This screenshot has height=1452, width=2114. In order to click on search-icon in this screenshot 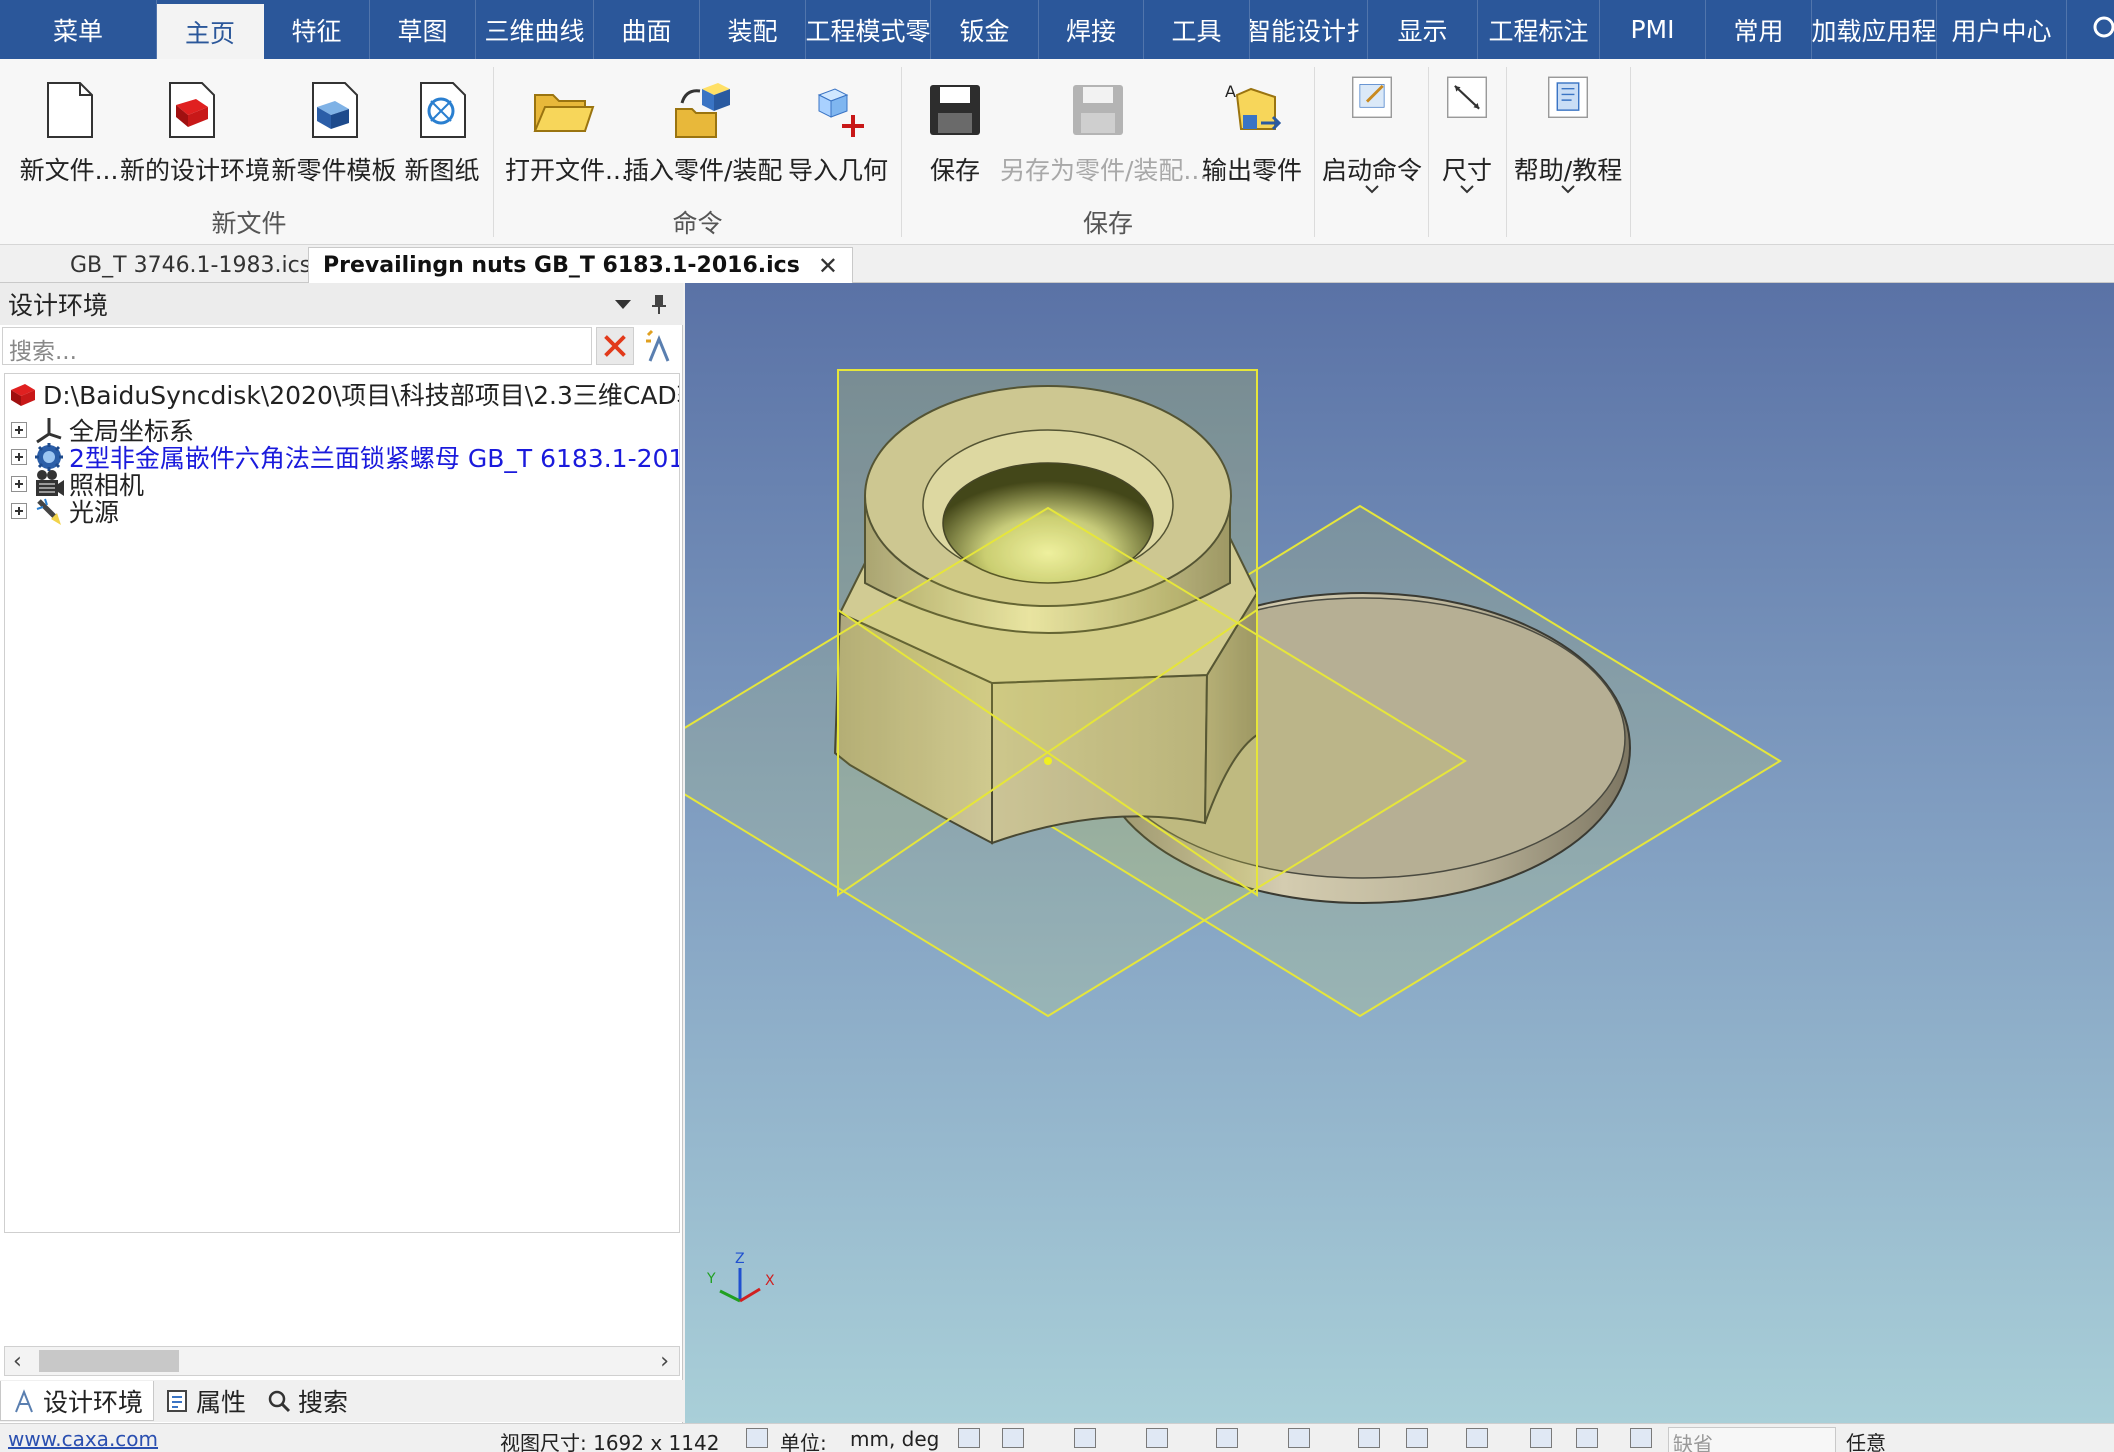, I will do `click(2099, 29)`.